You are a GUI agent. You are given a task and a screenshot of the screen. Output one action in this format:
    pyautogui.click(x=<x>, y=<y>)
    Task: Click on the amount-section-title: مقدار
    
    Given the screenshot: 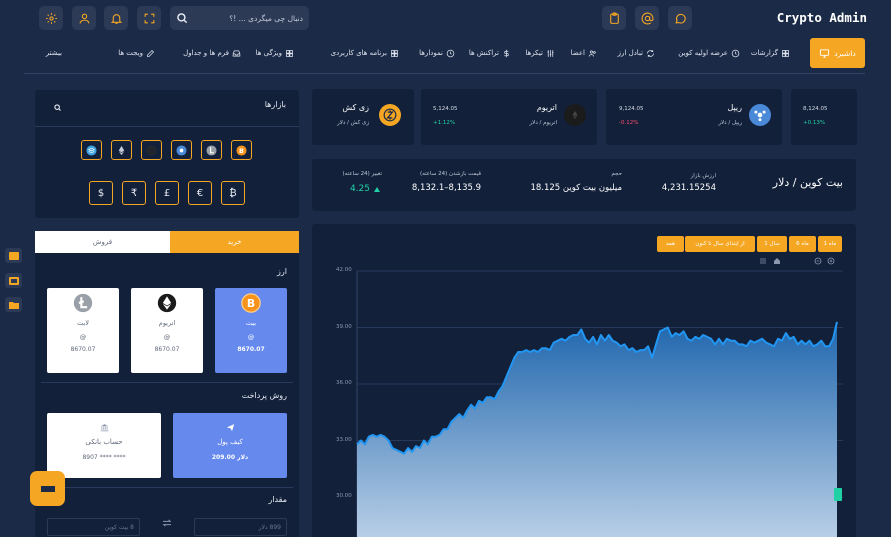 What is the action you would take?
    pyautogui.click(x=277, y=499)
    